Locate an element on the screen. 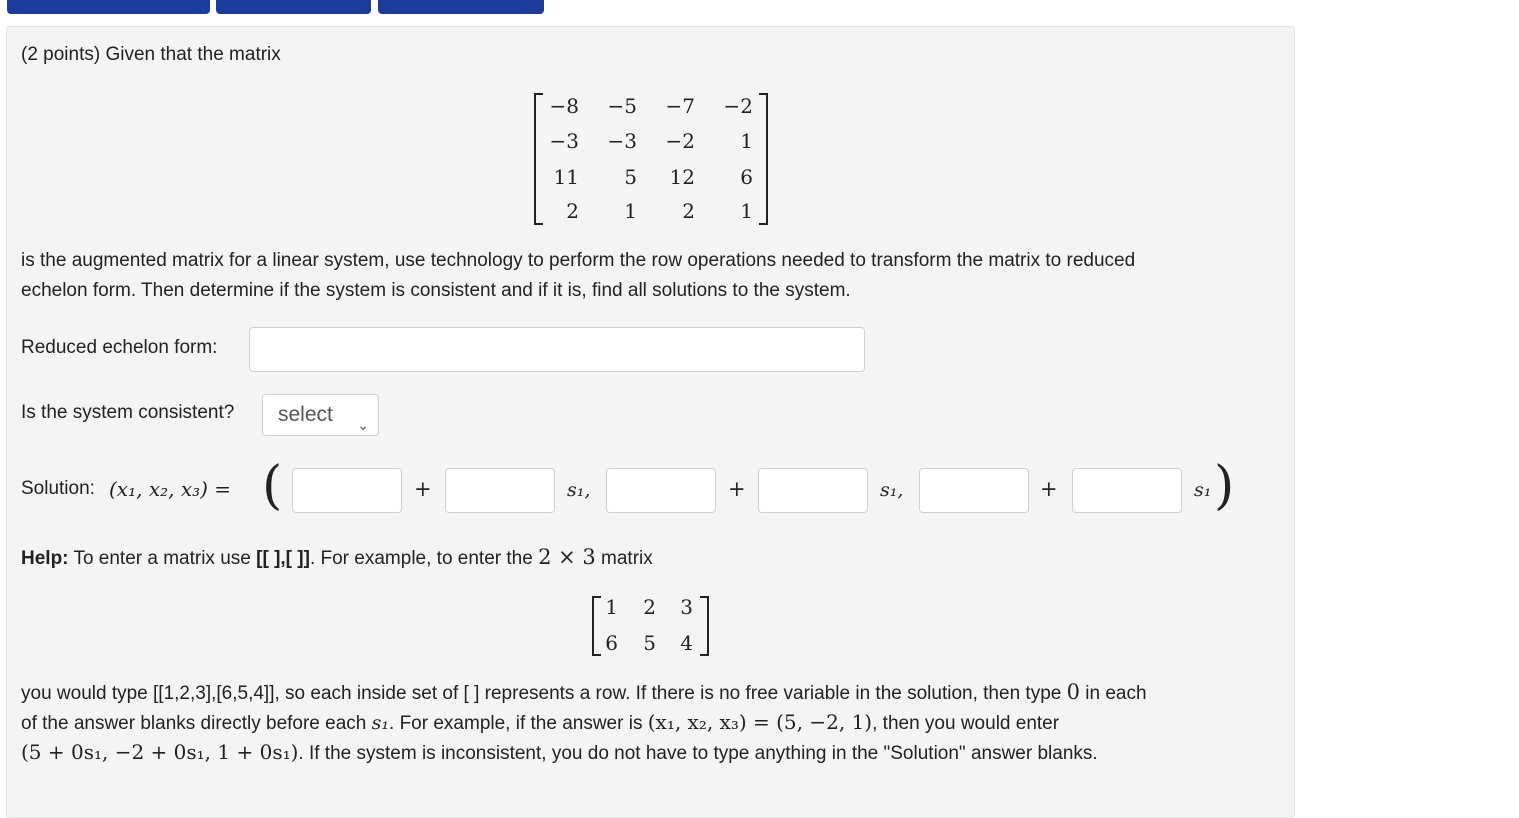  help-text: in each is located at coordinates (1116, 693).